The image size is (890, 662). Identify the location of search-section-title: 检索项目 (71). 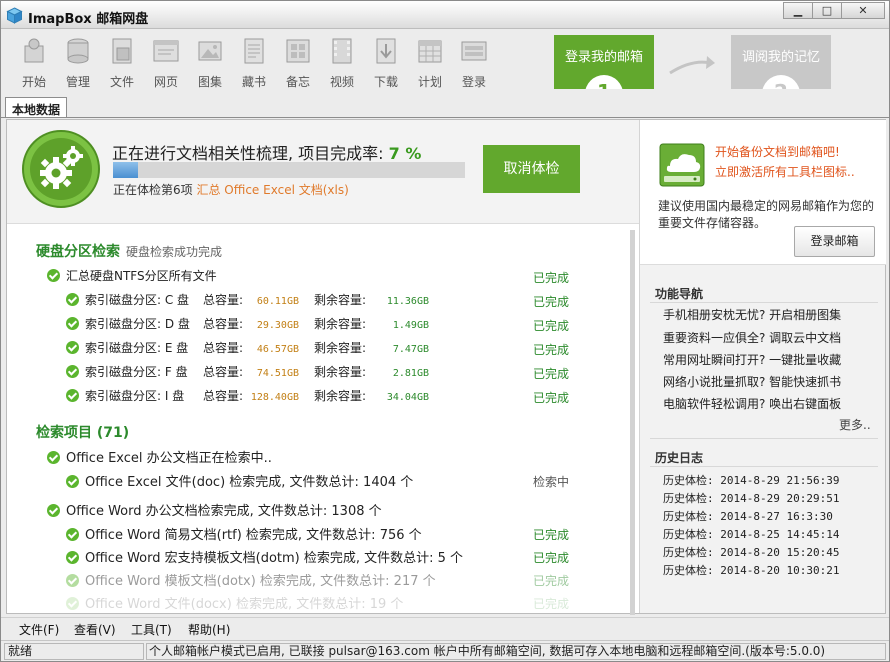
(83, 433).